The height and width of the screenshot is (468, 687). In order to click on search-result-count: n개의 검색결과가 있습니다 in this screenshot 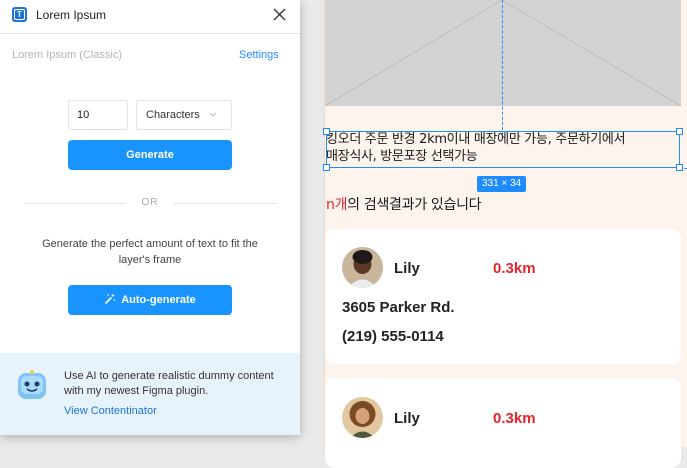, I will do `click(404, 204)`.